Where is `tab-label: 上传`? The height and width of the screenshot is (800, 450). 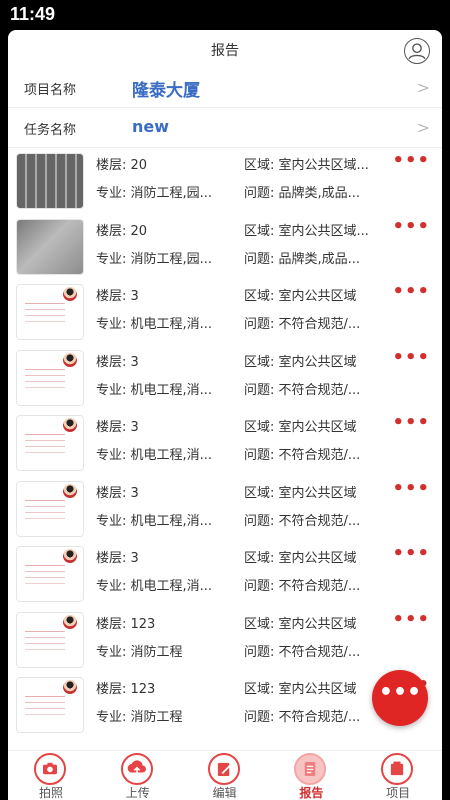
tab-label: 上传 is located at coordinates (137, 793).